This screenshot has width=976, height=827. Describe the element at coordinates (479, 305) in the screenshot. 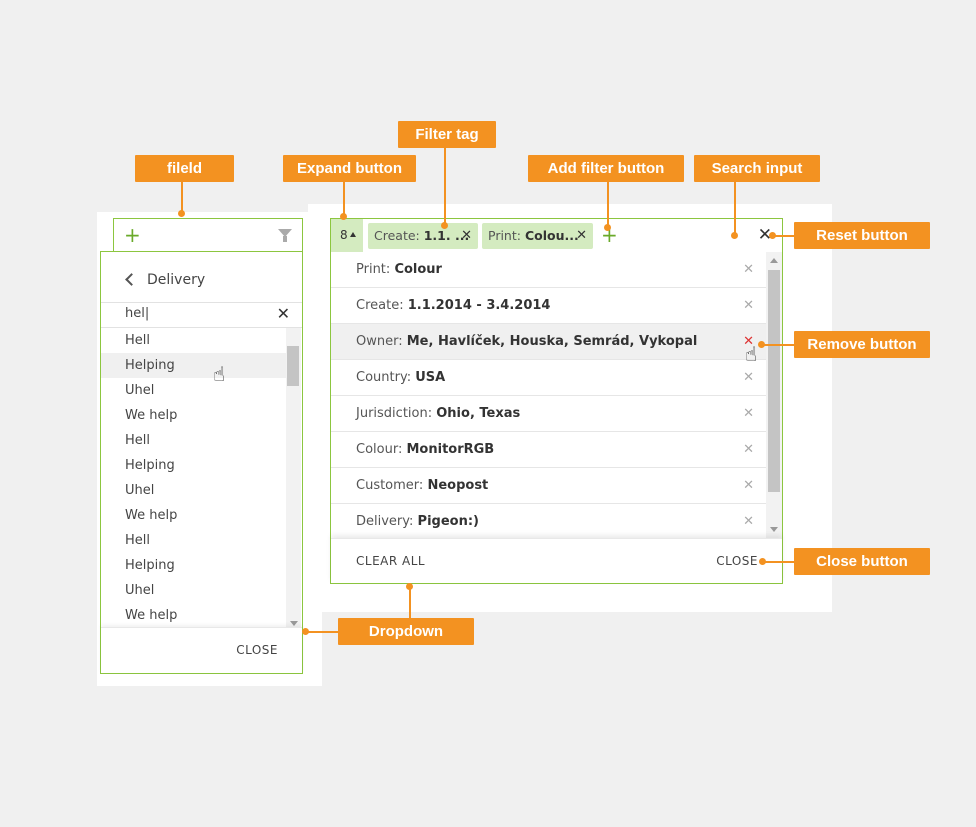

I see `filter-value: 1.1.2014 - 3.4.2014` at that location.